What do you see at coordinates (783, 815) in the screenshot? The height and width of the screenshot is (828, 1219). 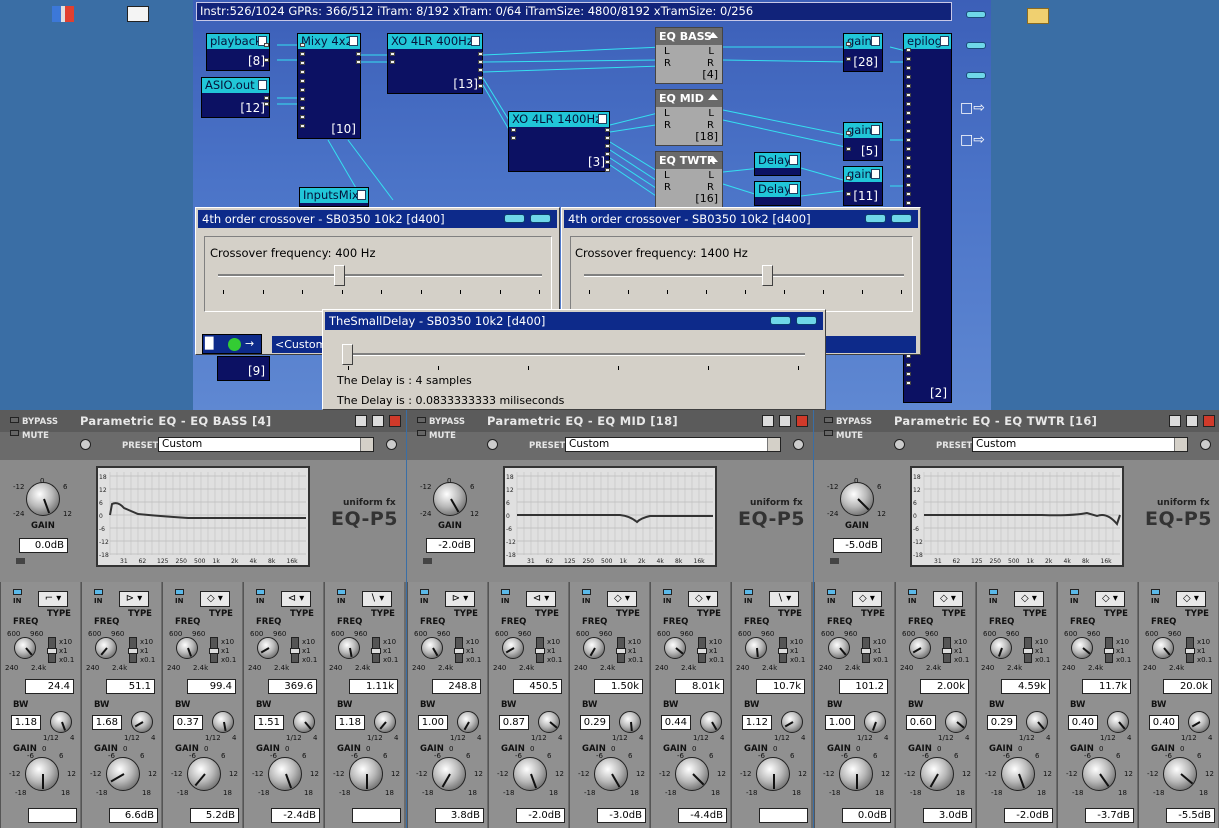 I see `band-gain-value` at bounding box center [783, 815].